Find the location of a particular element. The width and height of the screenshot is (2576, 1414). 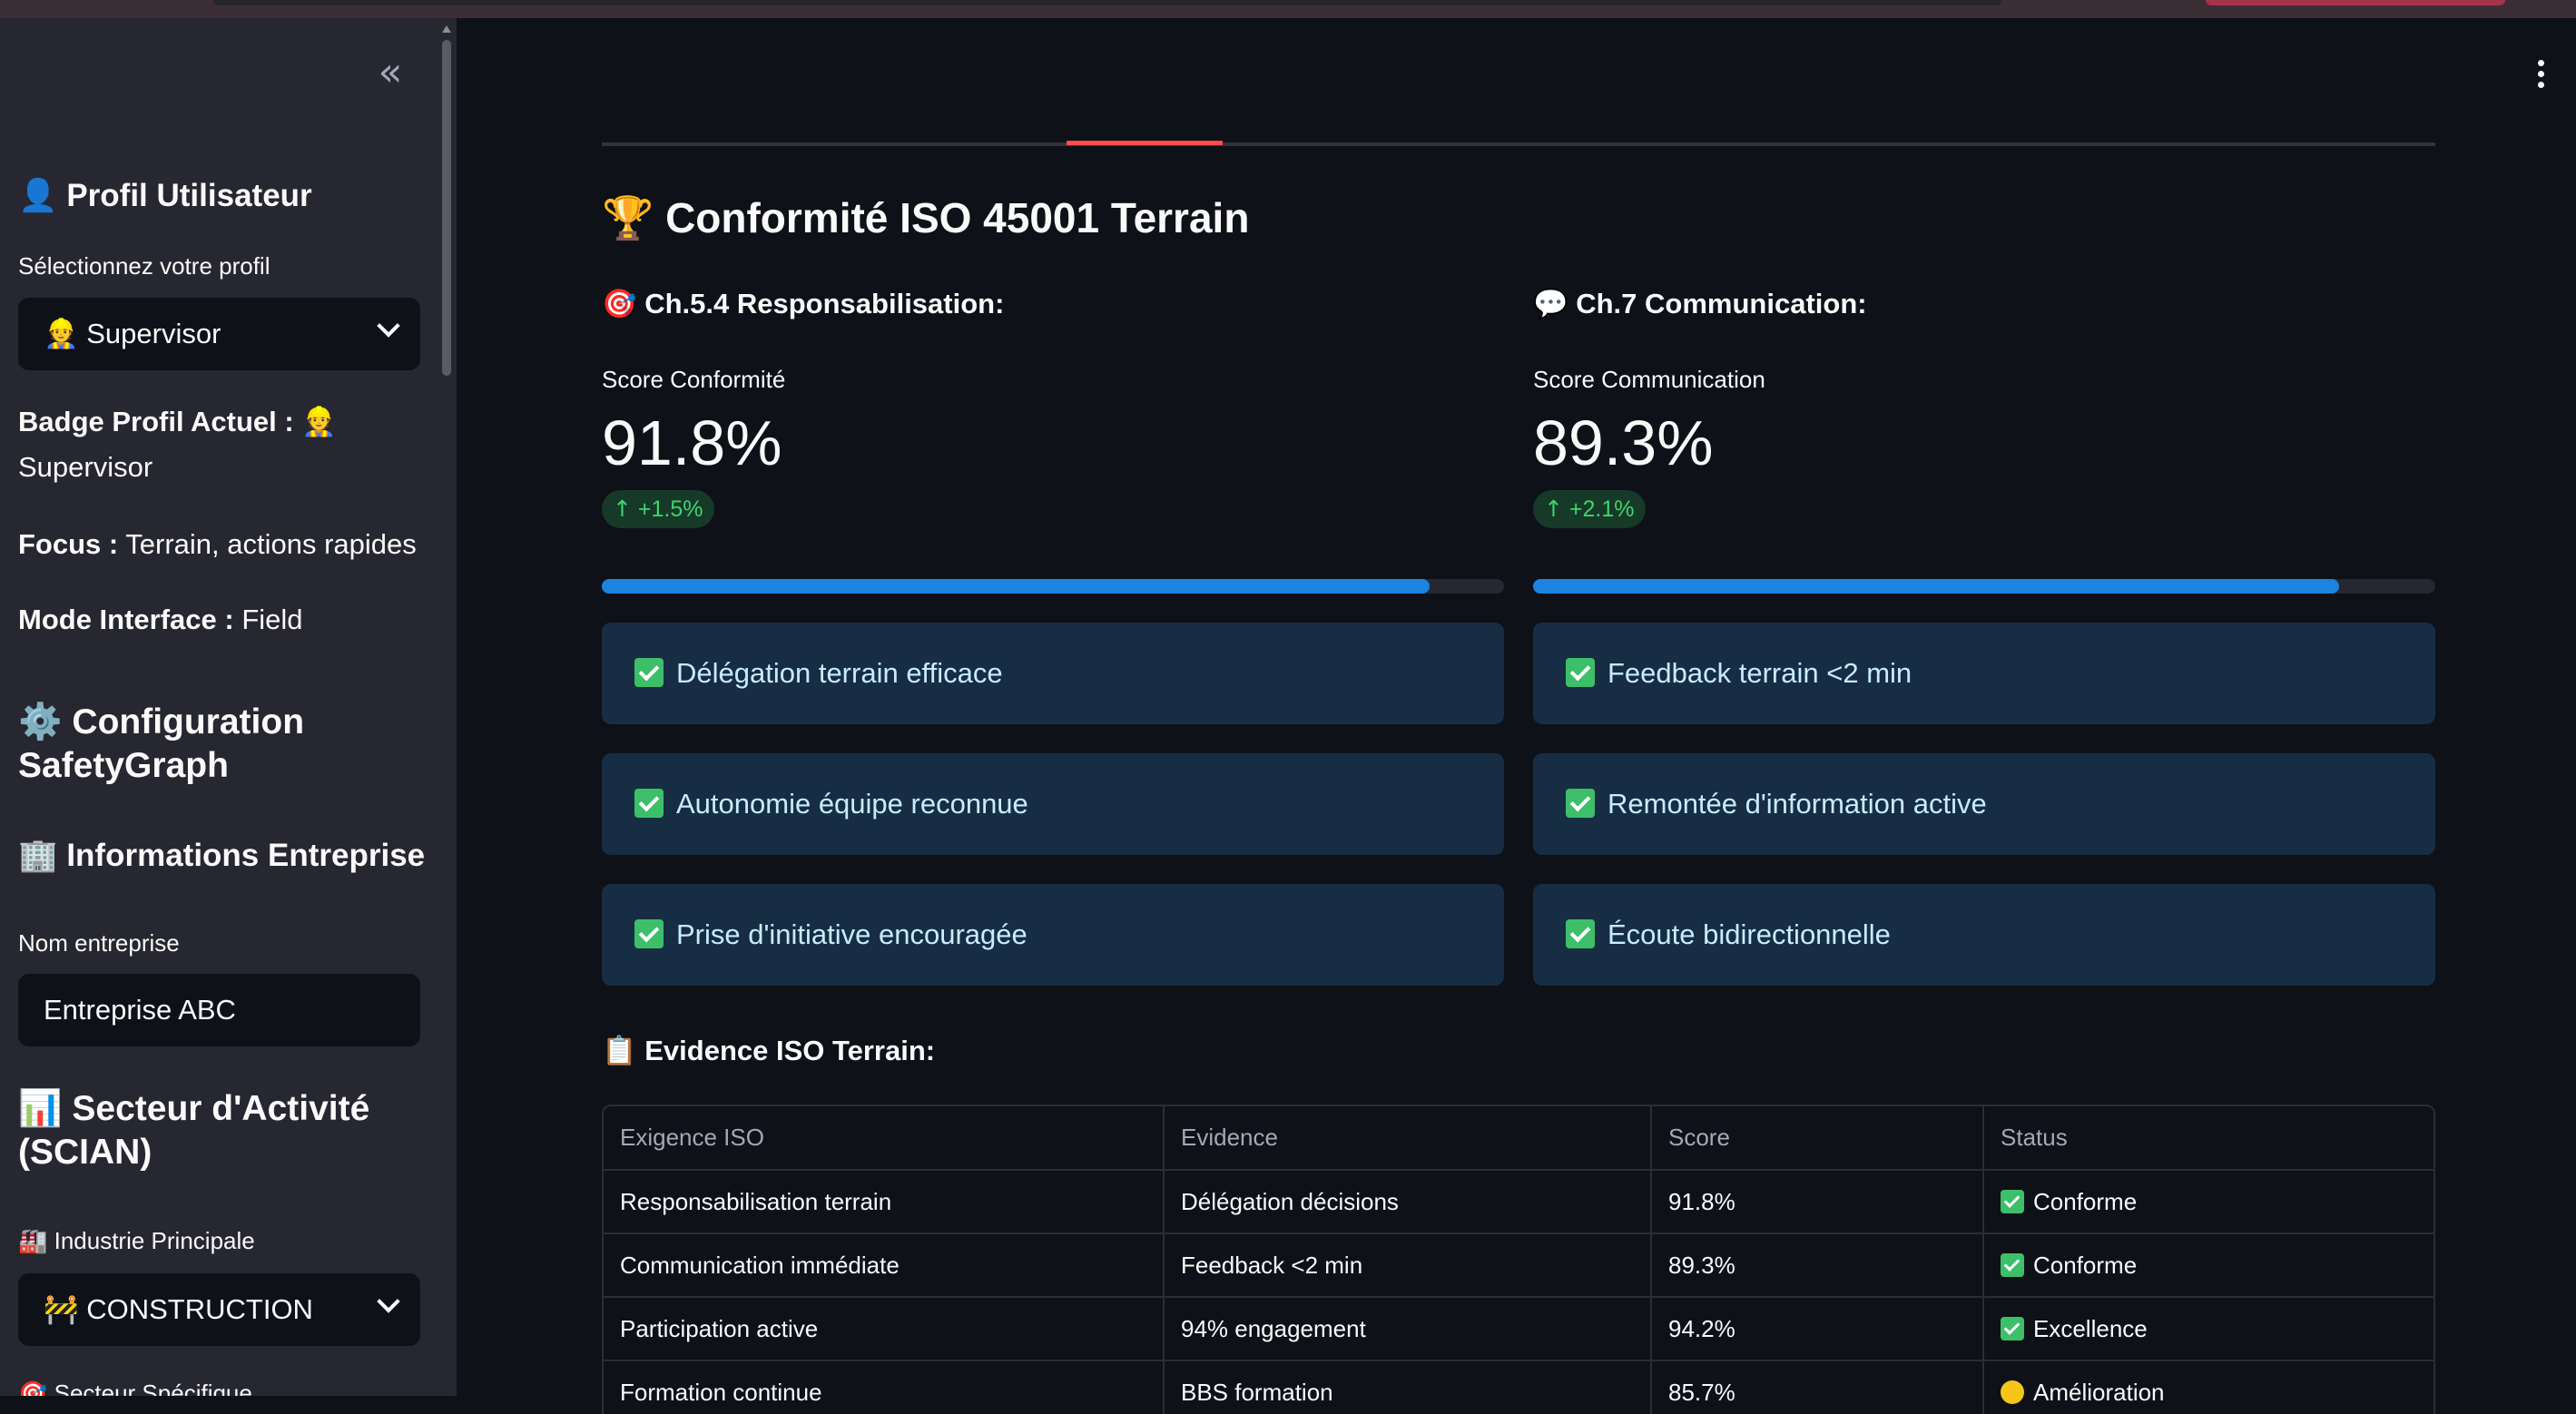

success-text: Écoute bidirectionnelle is located at coordinates (1749, 934).